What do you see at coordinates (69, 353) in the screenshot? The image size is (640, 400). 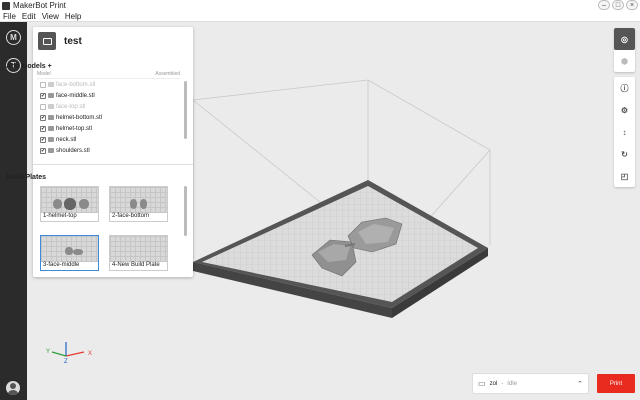 I see `axis-indicator: X Y Z` at bounding box center [69, 353].